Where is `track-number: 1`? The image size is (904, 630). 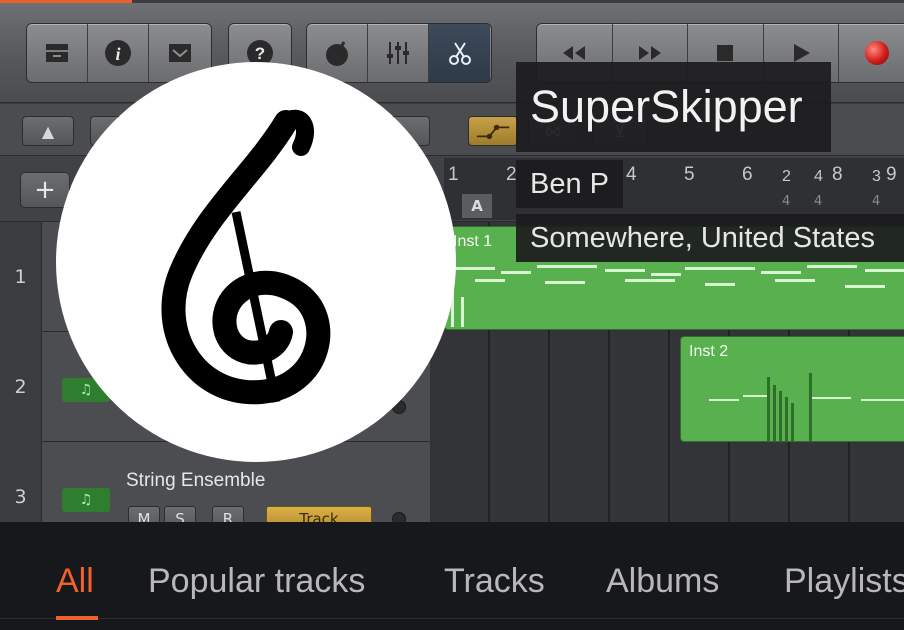 track-number: 1 is located at coordinates (21, 277).